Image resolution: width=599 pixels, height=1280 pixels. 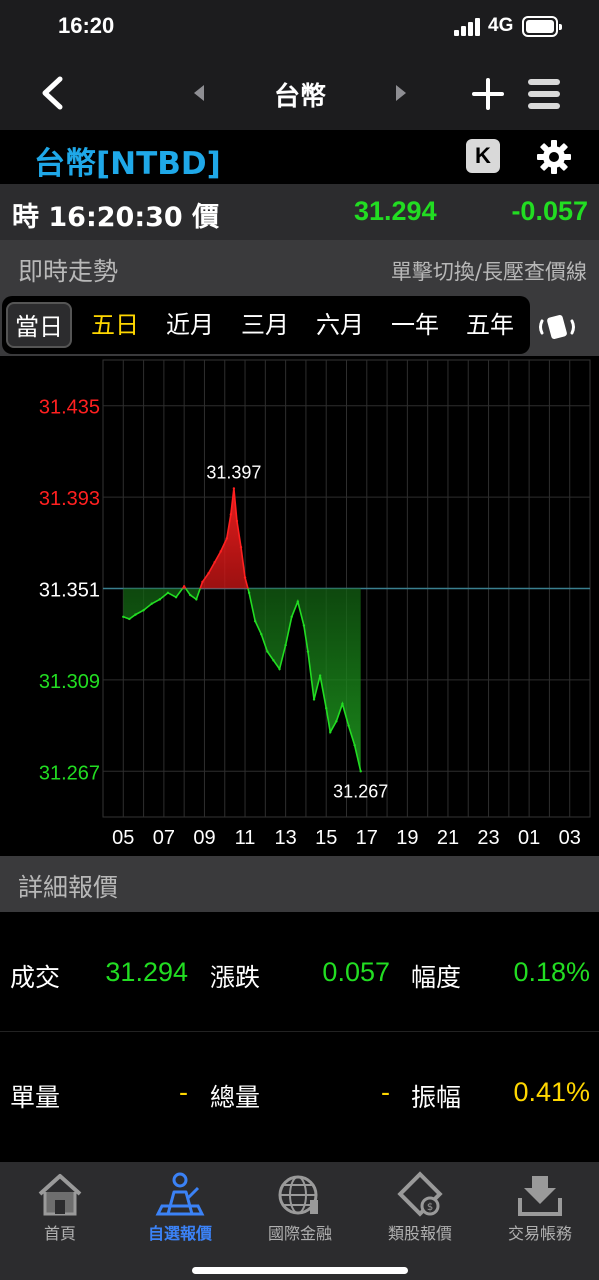 I want to click on tab-sector: $ 類股報價, so click(x=420, y=1207).